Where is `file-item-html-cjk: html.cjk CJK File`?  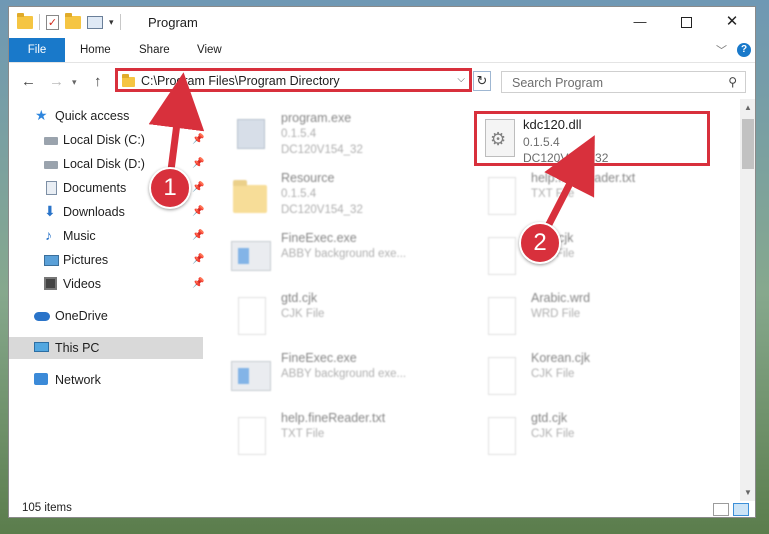
file-item-html-cjk: html.cjk CJK File is located at coordinates (596, 259).